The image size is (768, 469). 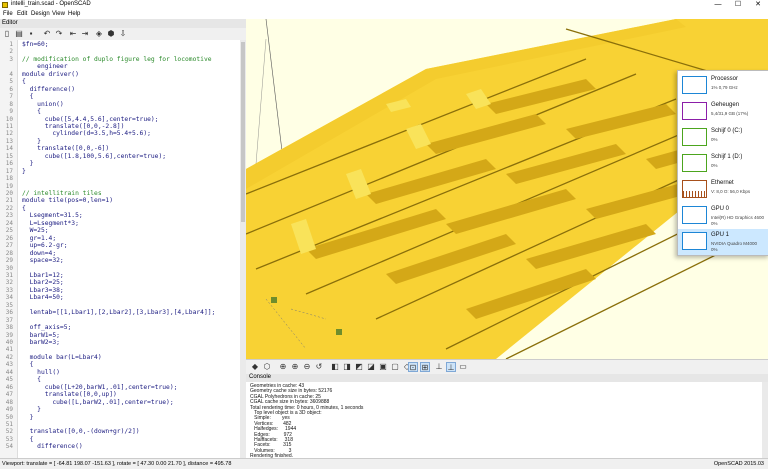 I want to click on console-title: Console, so click(x=260, y=377).